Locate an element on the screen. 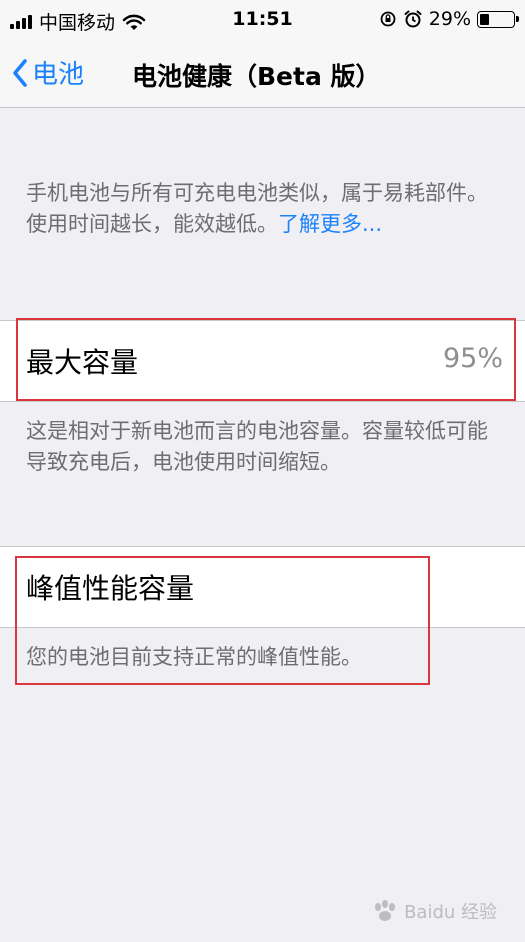 This screenshot has height=942, width=525. back-button: 电池 is located at coordinates (48, 72).